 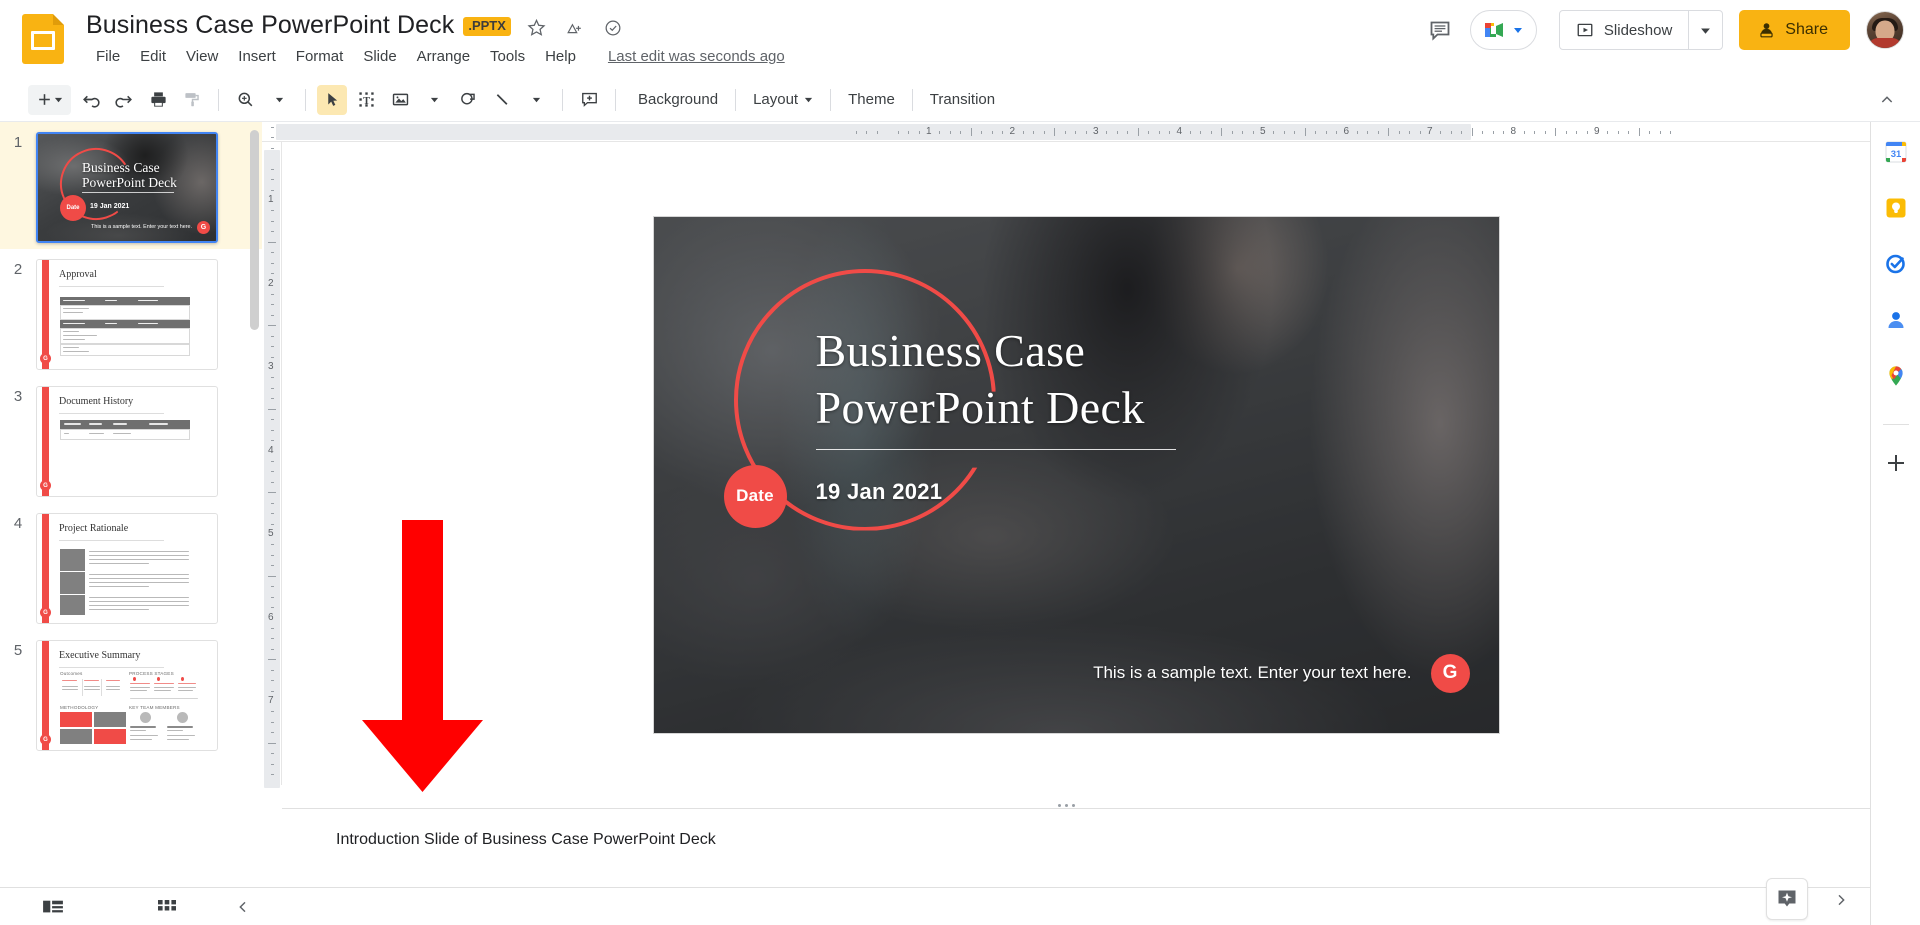 I want to click on last-edit-link: Last edit was seconds ago, so click(x=696, y=56).